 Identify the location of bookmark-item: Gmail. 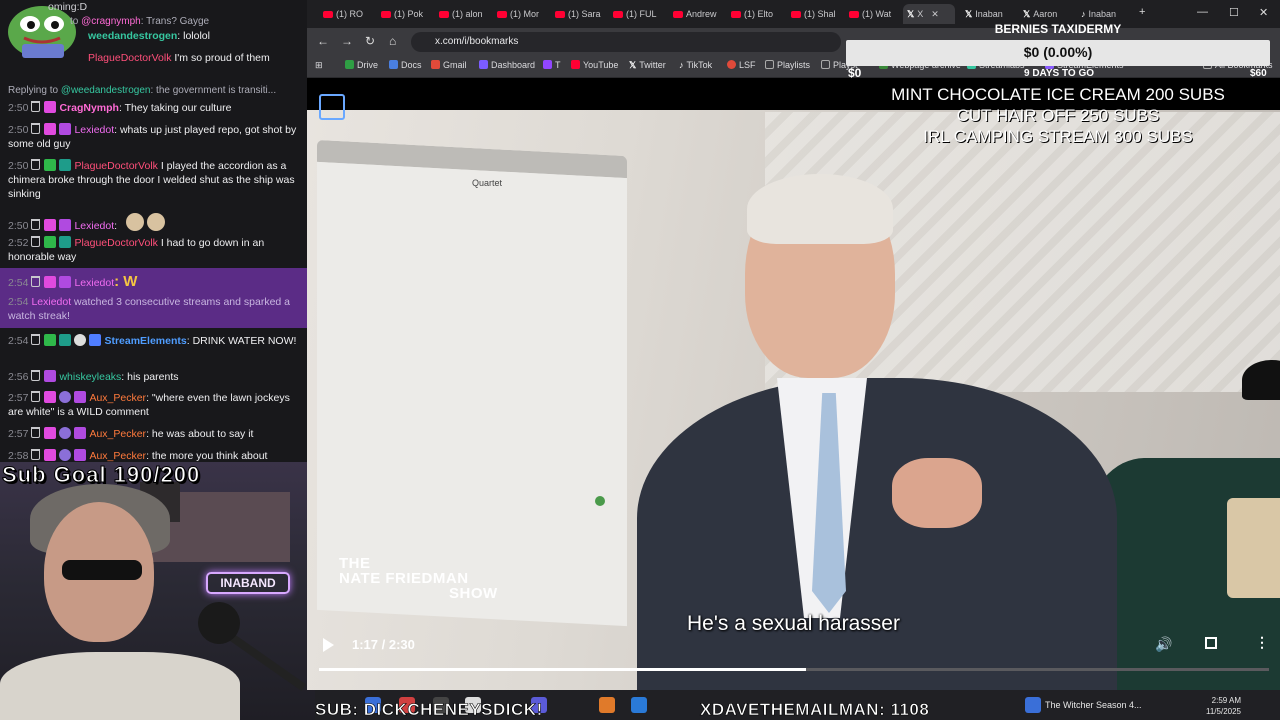
(449, 65).